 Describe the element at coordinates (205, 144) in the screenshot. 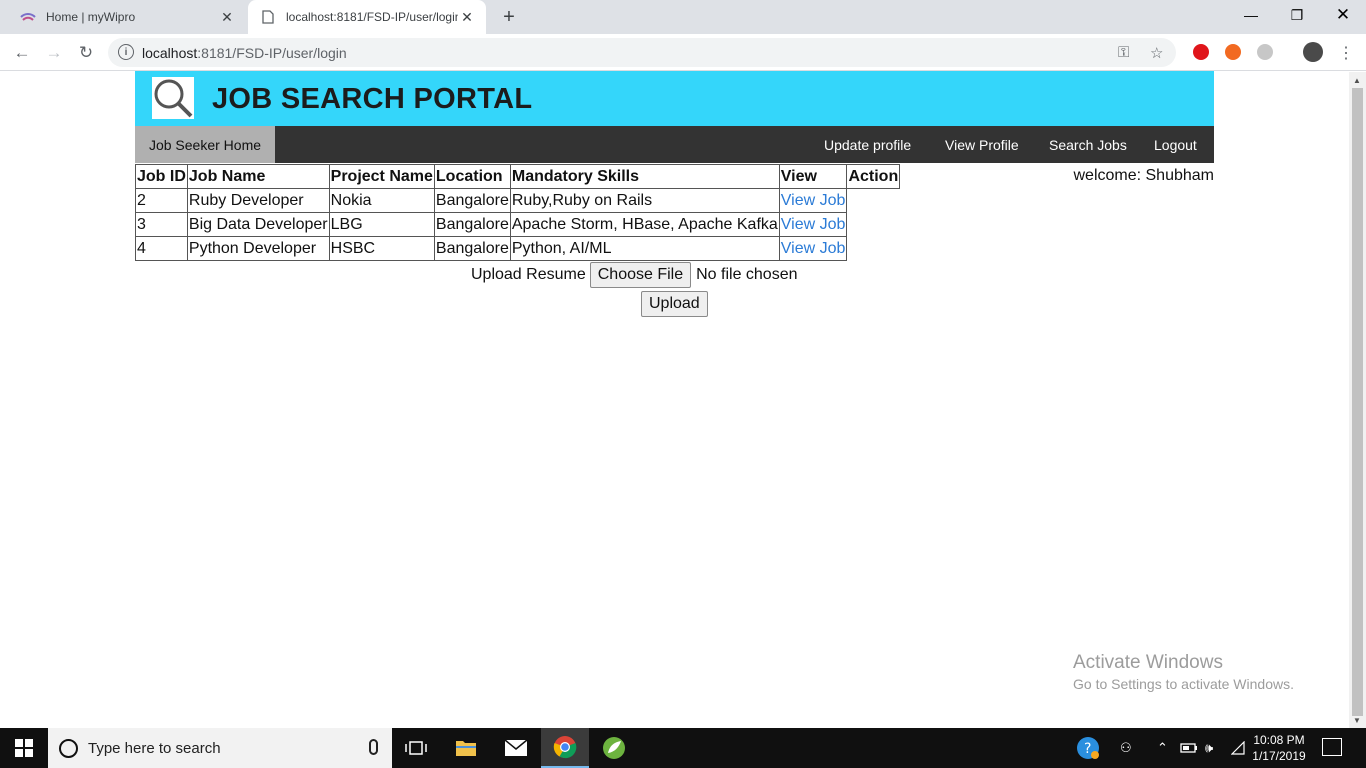

I see `nav-job-seeker-home: Job Seeker Home` at that location.